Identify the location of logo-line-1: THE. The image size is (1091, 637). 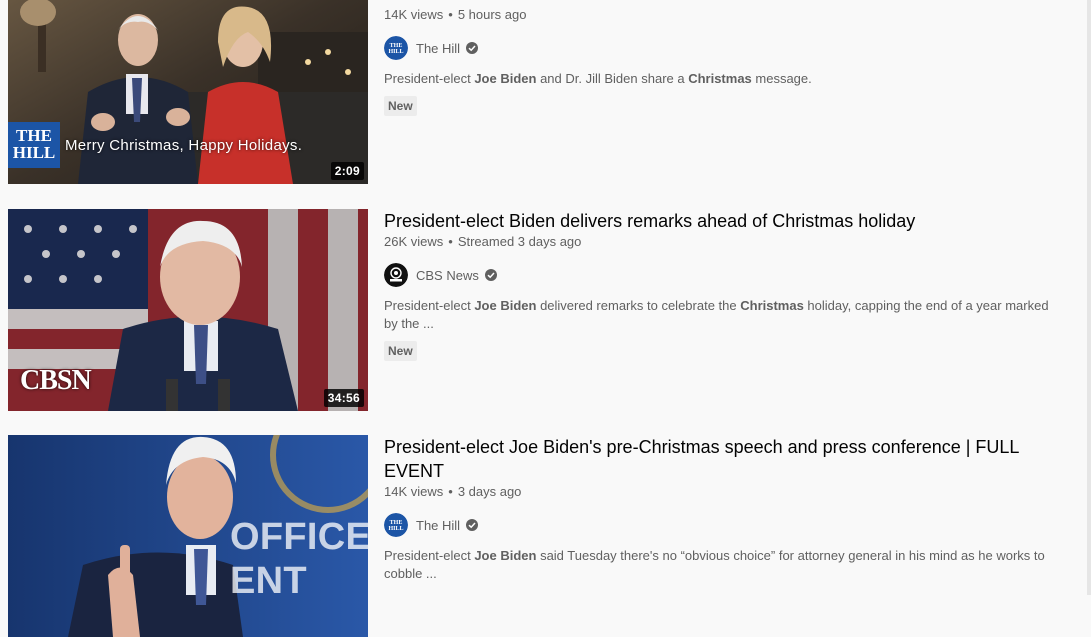
(34, 135).